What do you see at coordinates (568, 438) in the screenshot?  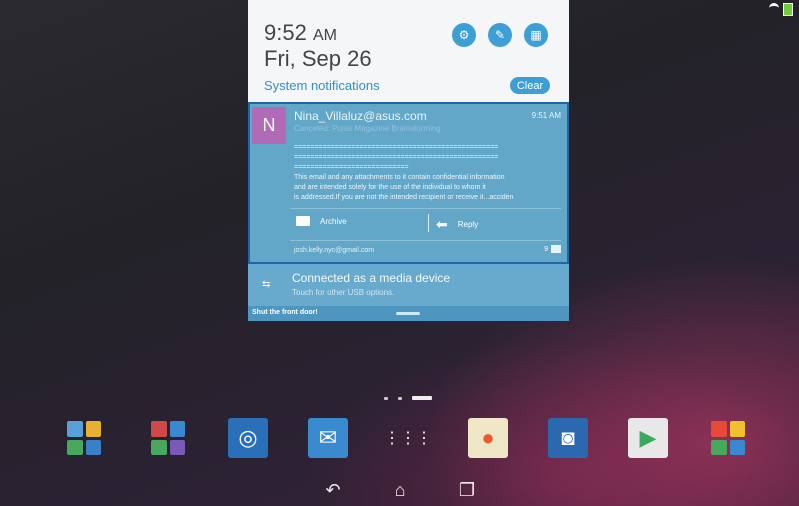 I see `camera-icon: ◙` at bounding box center [568, 438].